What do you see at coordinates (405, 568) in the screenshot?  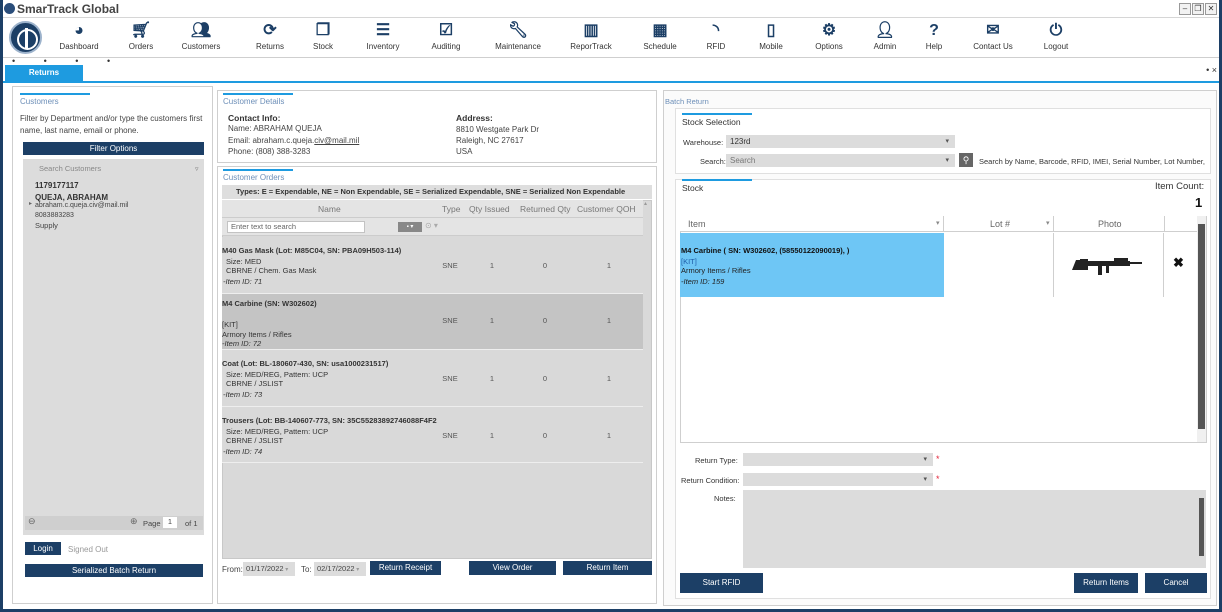 I see `return-receipt-button: Return Receipt` at bounding box center [405, 568].